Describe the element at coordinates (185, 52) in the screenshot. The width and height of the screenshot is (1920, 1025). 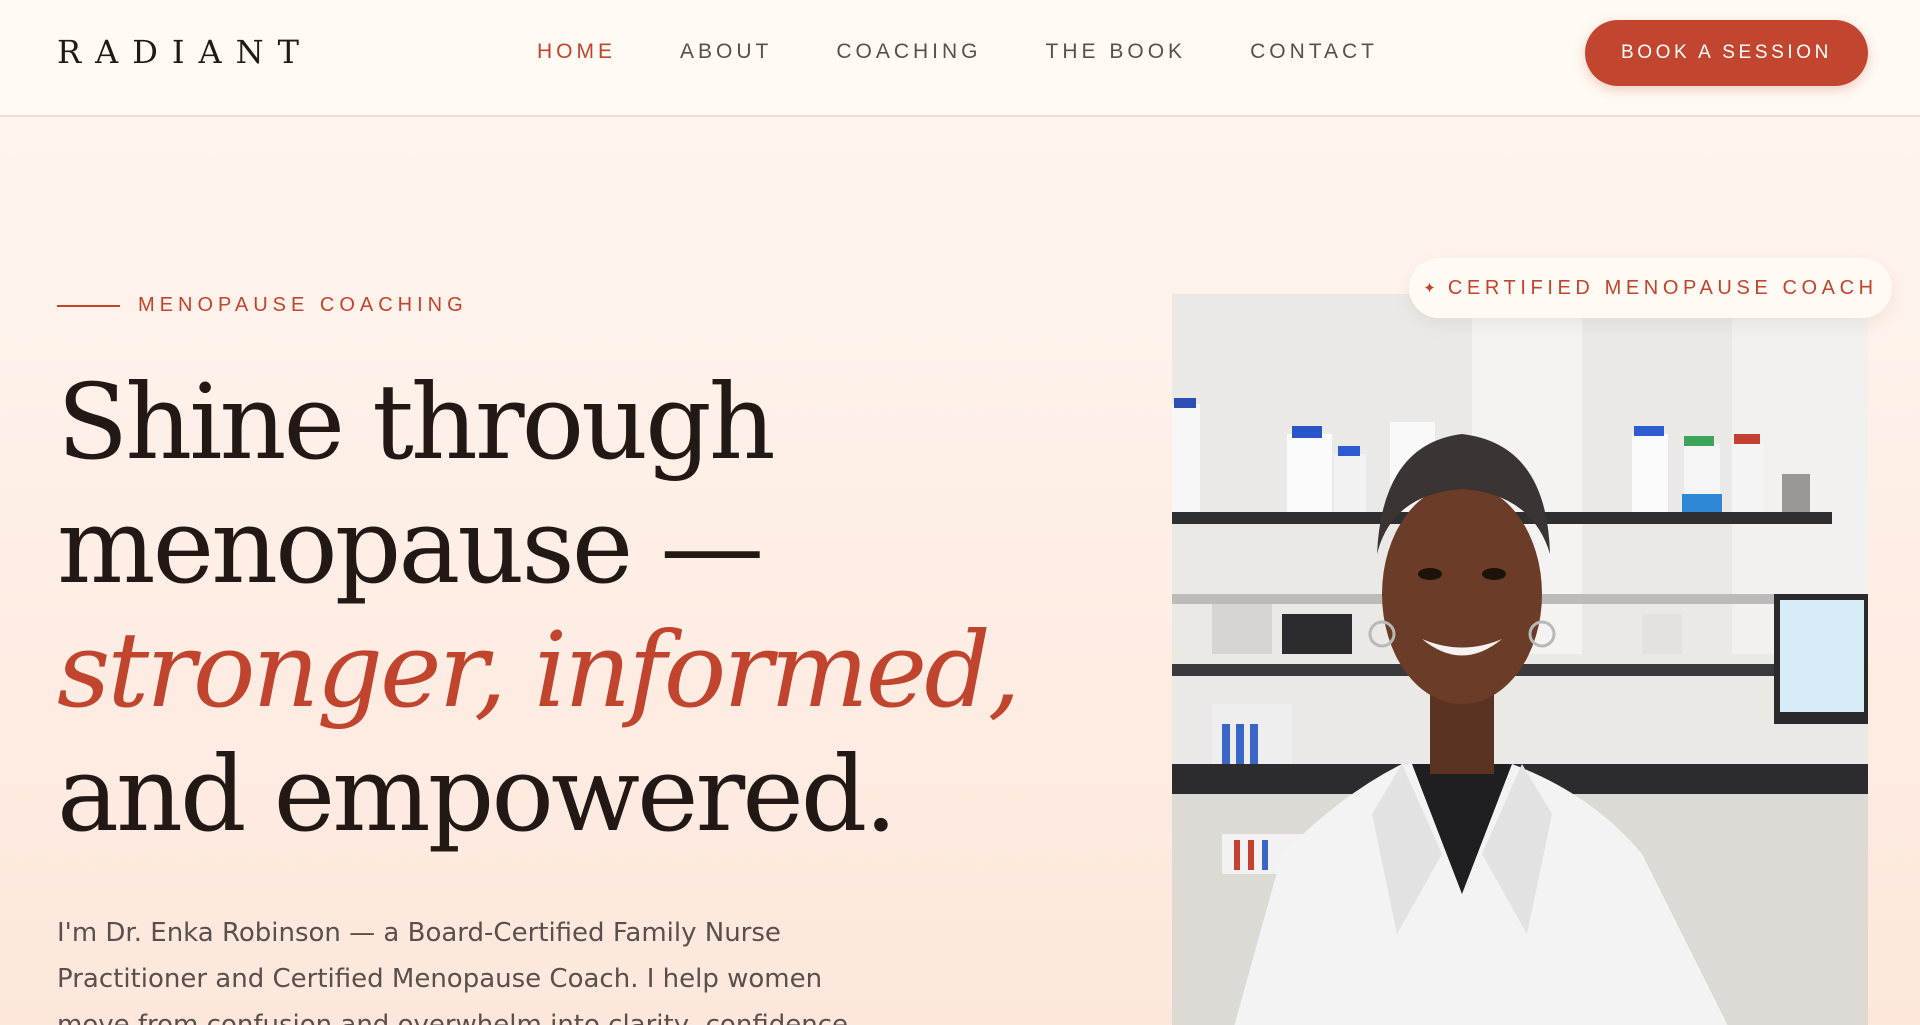
I see `site-logo: RADIANT` at that location.